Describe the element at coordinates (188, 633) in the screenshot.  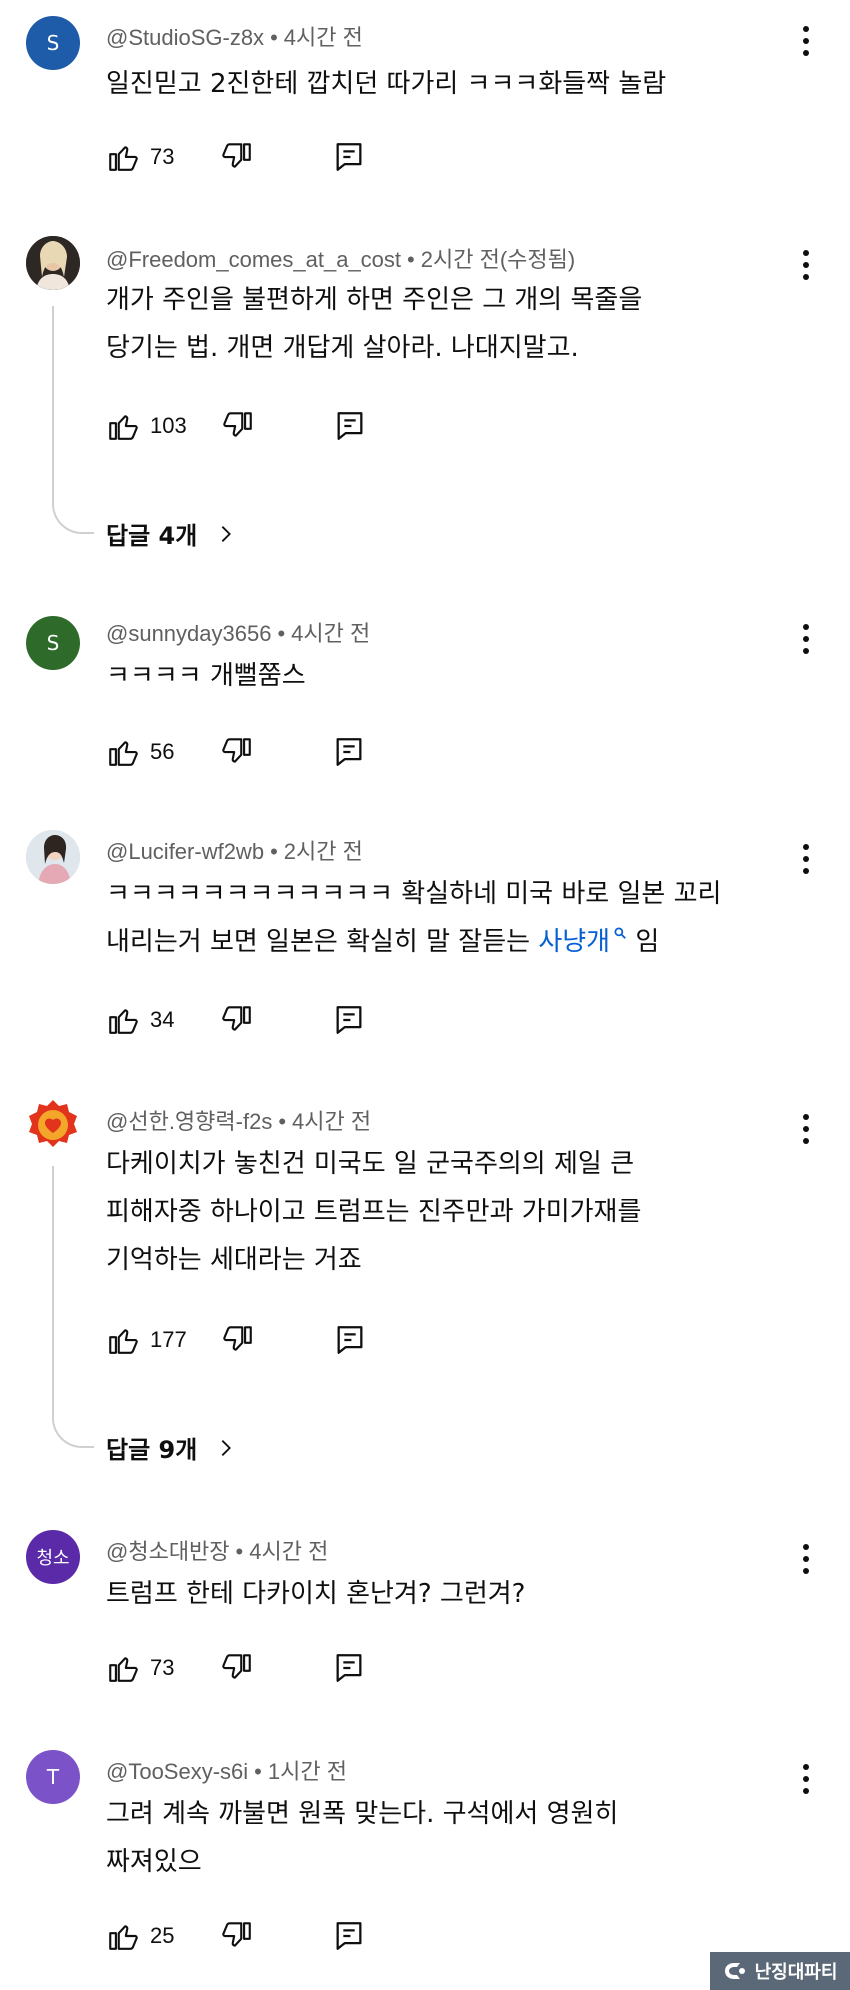
I see `author-name: @sunnyday3656` at that location.